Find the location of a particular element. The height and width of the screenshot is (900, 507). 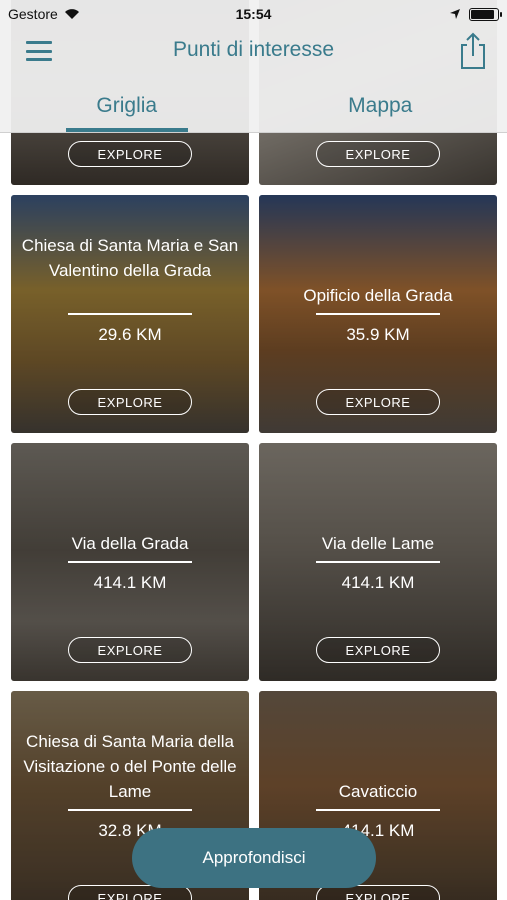

wifi-icon is located at coordinates (71, 14).